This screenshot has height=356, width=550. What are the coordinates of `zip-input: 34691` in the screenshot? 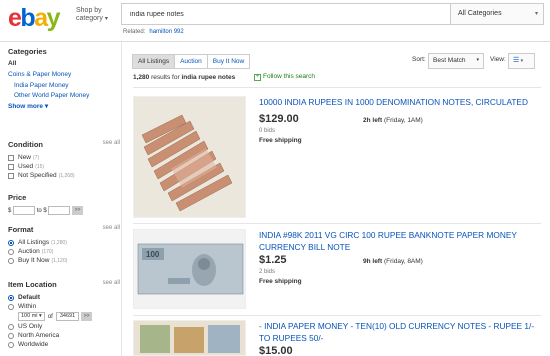 It's located at (67, 316).